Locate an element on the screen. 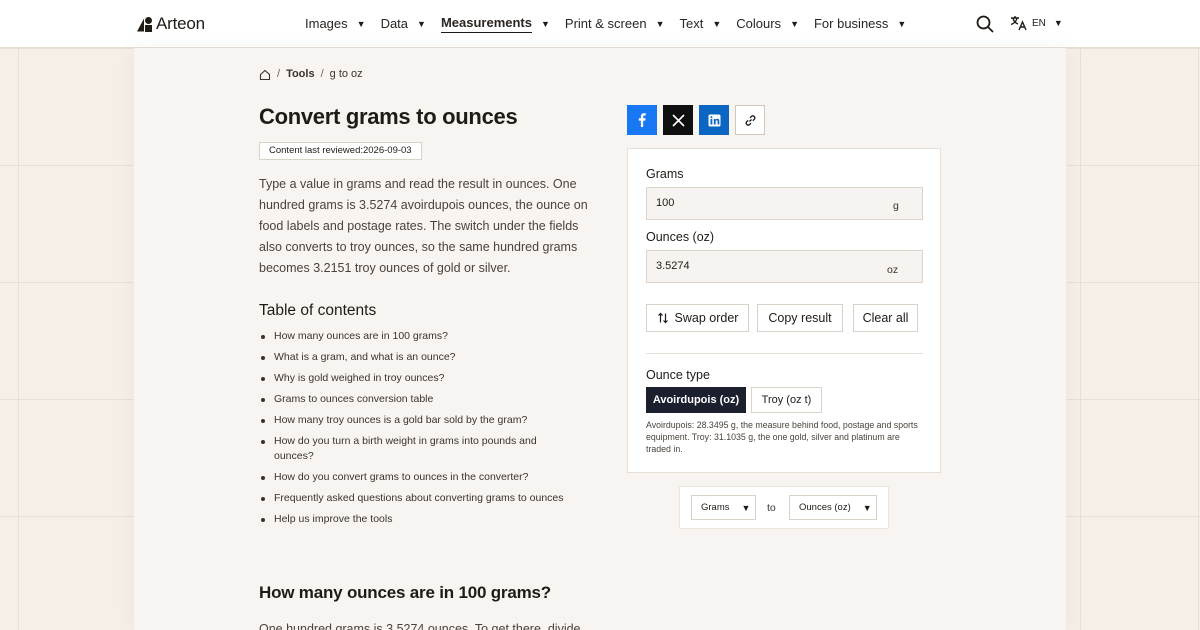 This screenshot has width=1200, height=630. toc-item: Help us improve the tools is located at coordinates (424, 519).